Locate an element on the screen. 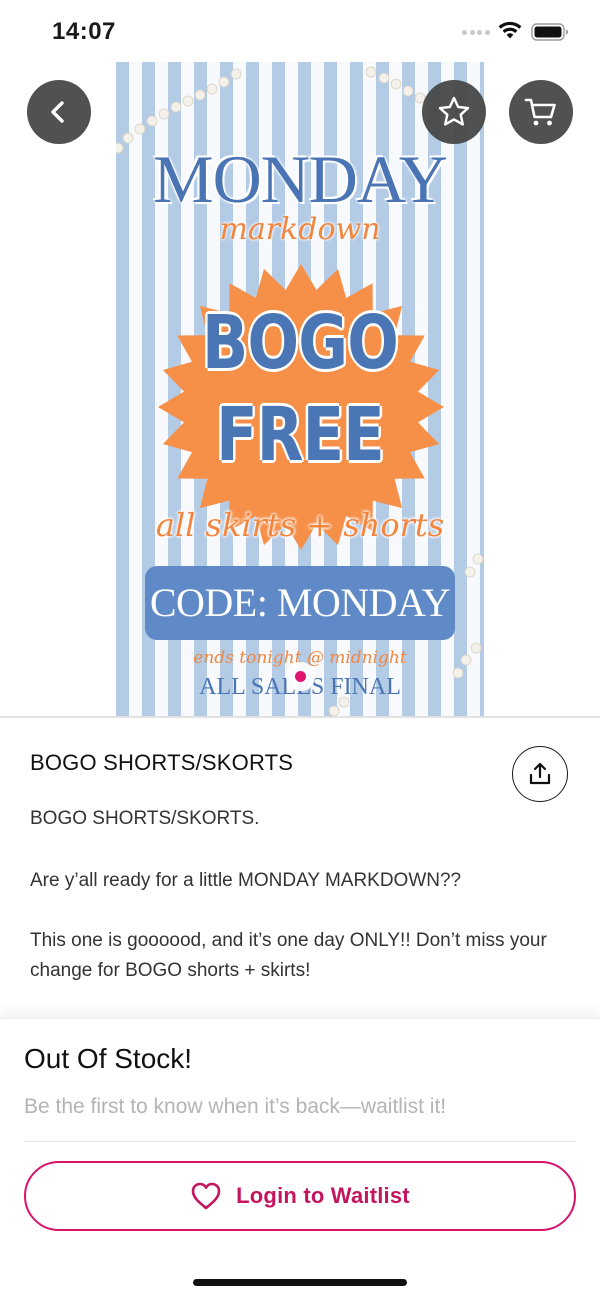 This screenshot has width=600, height=1300. poster-ends: ends tonight @ midnight is located at coordinates (300, 658).